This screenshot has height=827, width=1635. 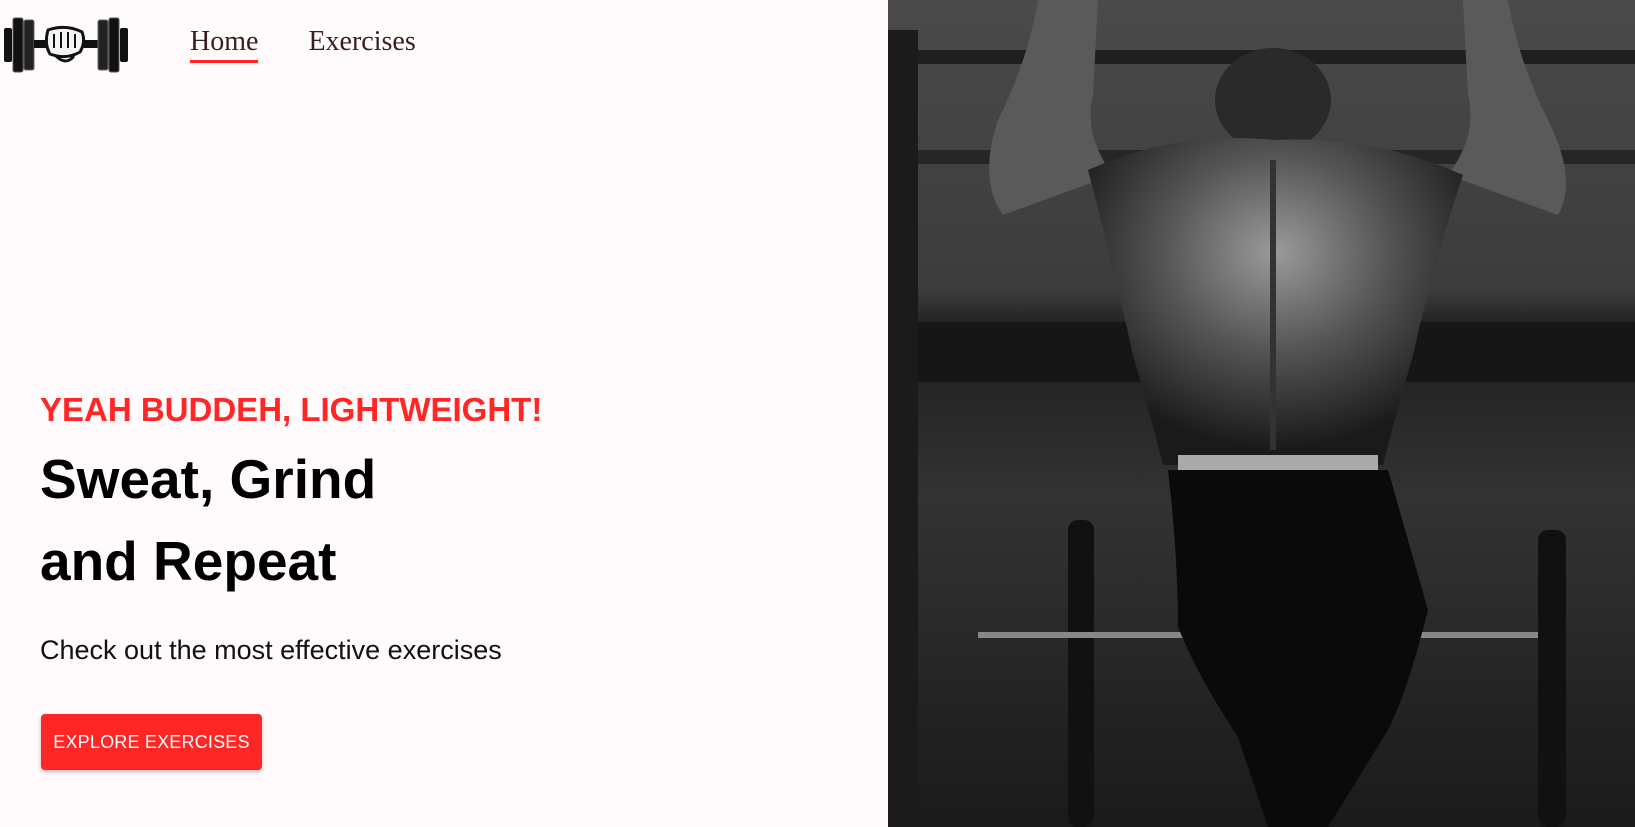 What do you see at coordinates (420, 520) in the screenshot?
I see `hero-headline: Sweat, Grind and Repeat` at bounding box center [420, 520].